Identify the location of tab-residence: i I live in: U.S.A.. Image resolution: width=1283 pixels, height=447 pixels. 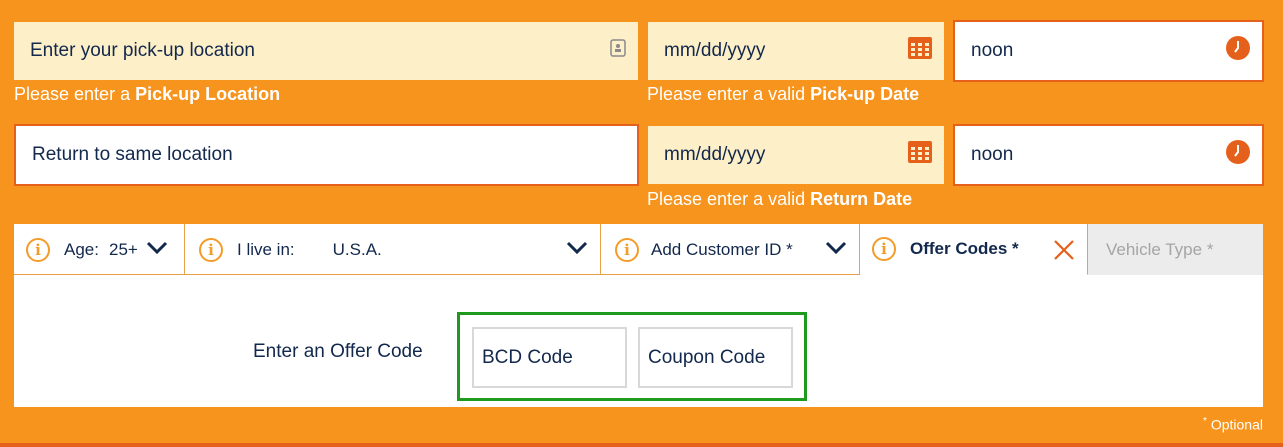
(393, 249).